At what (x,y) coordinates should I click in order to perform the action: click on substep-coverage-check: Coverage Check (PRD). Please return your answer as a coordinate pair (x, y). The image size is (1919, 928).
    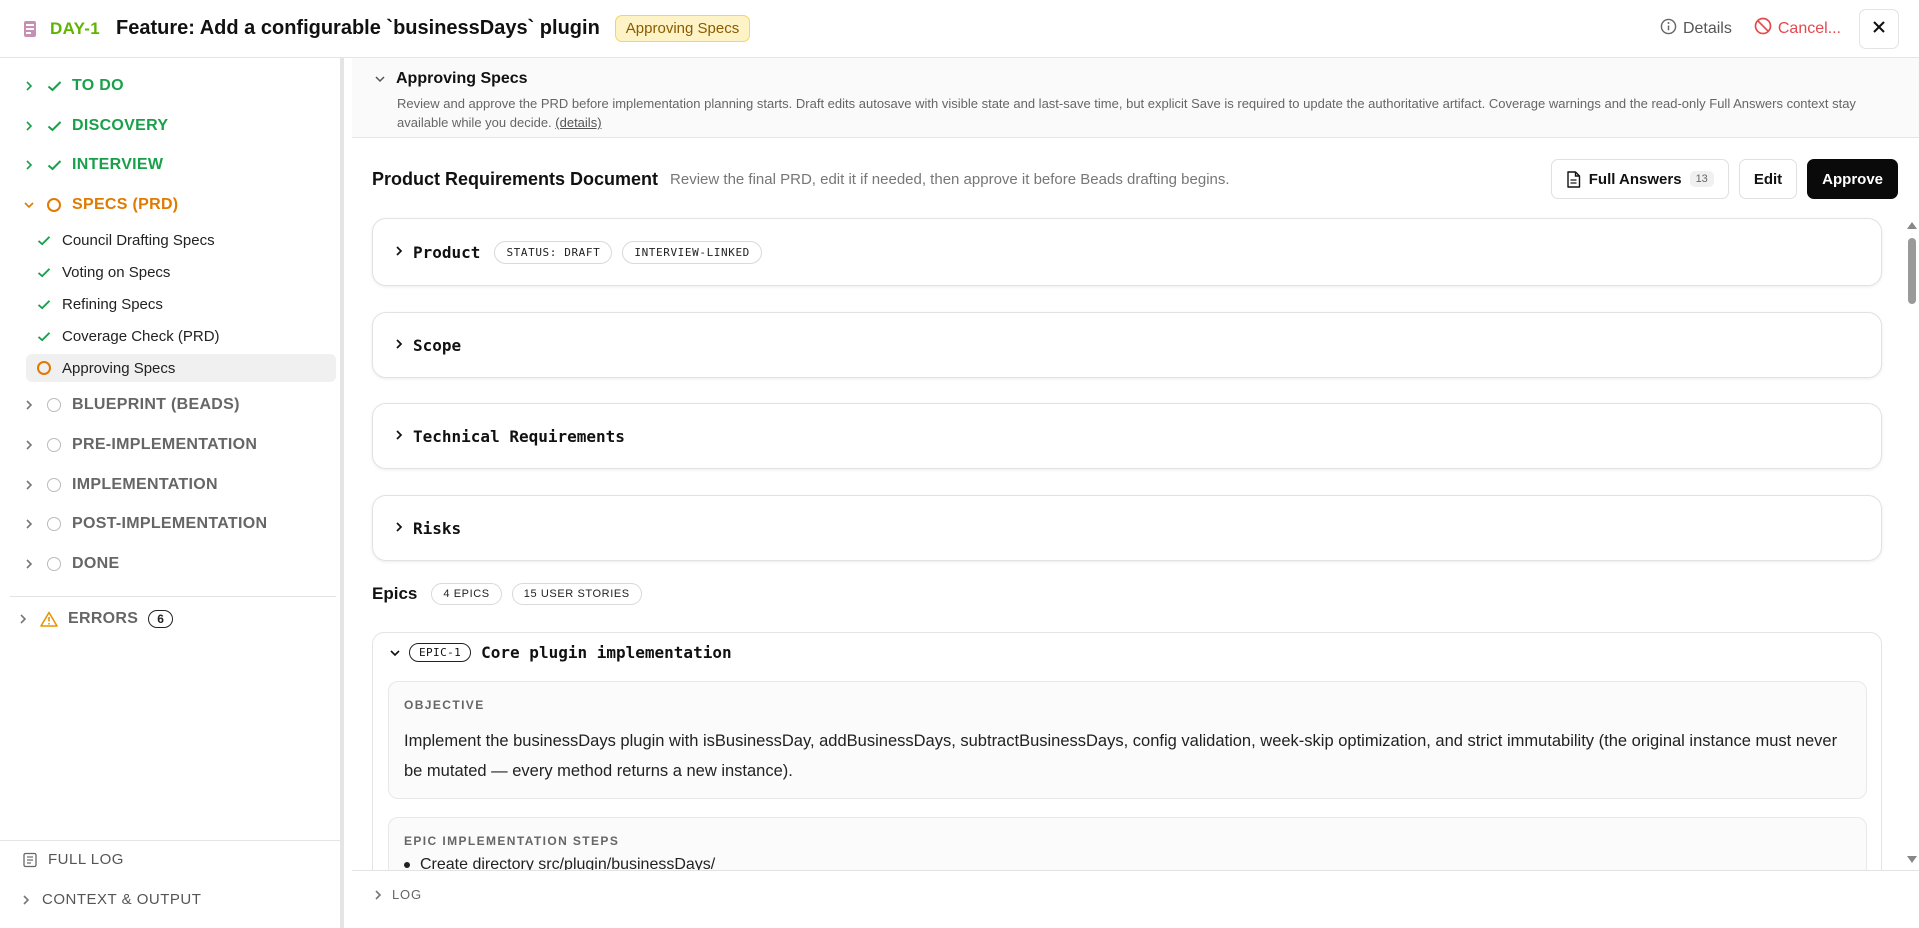
    Looking at the image, I should click on (181, 336).